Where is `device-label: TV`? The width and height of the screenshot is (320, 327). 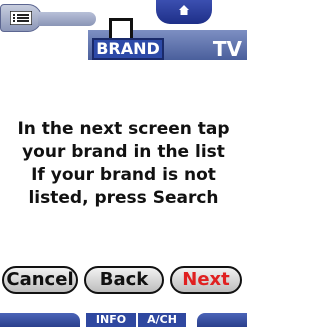
device-label: TV is located at coordinates (227, 49).